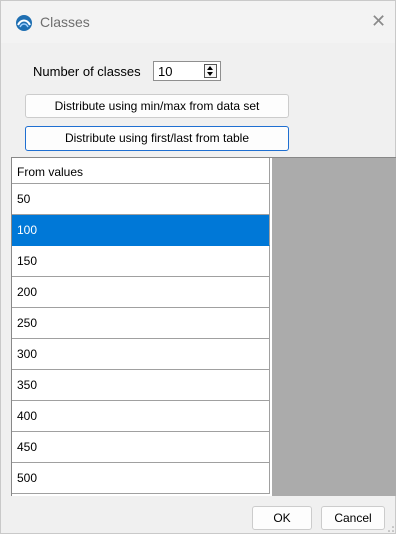  I want to click on map-layer-icon, so click(24, 23).